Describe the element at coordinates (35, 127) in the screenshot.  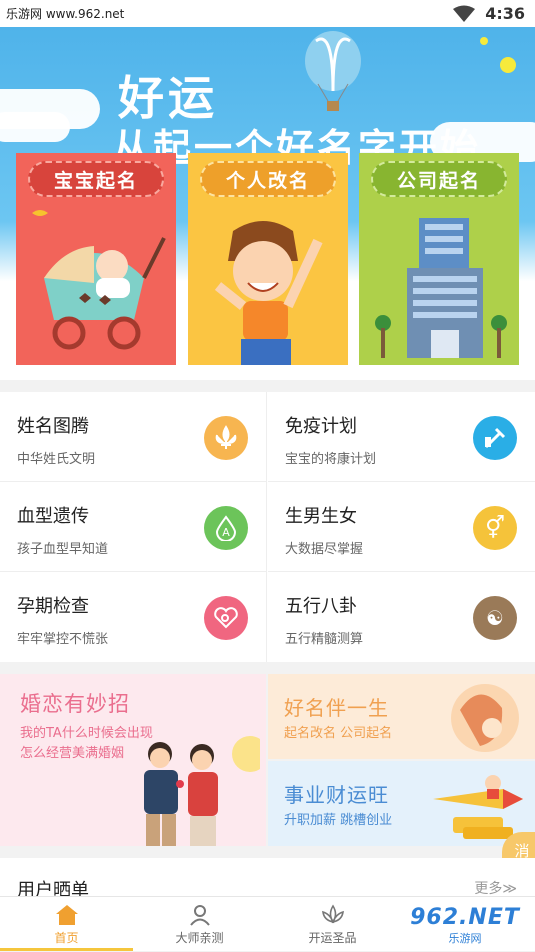
I see `cloud-decoration` at that location.